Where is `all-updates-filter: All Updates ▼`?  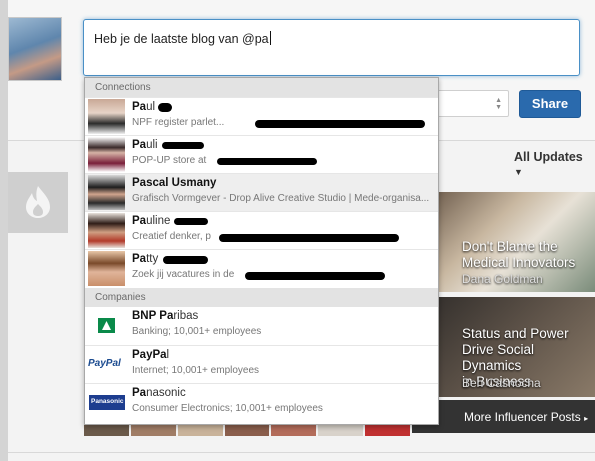
all-updates-filter: All Updates ▼ is located at coordinates (554, 164).